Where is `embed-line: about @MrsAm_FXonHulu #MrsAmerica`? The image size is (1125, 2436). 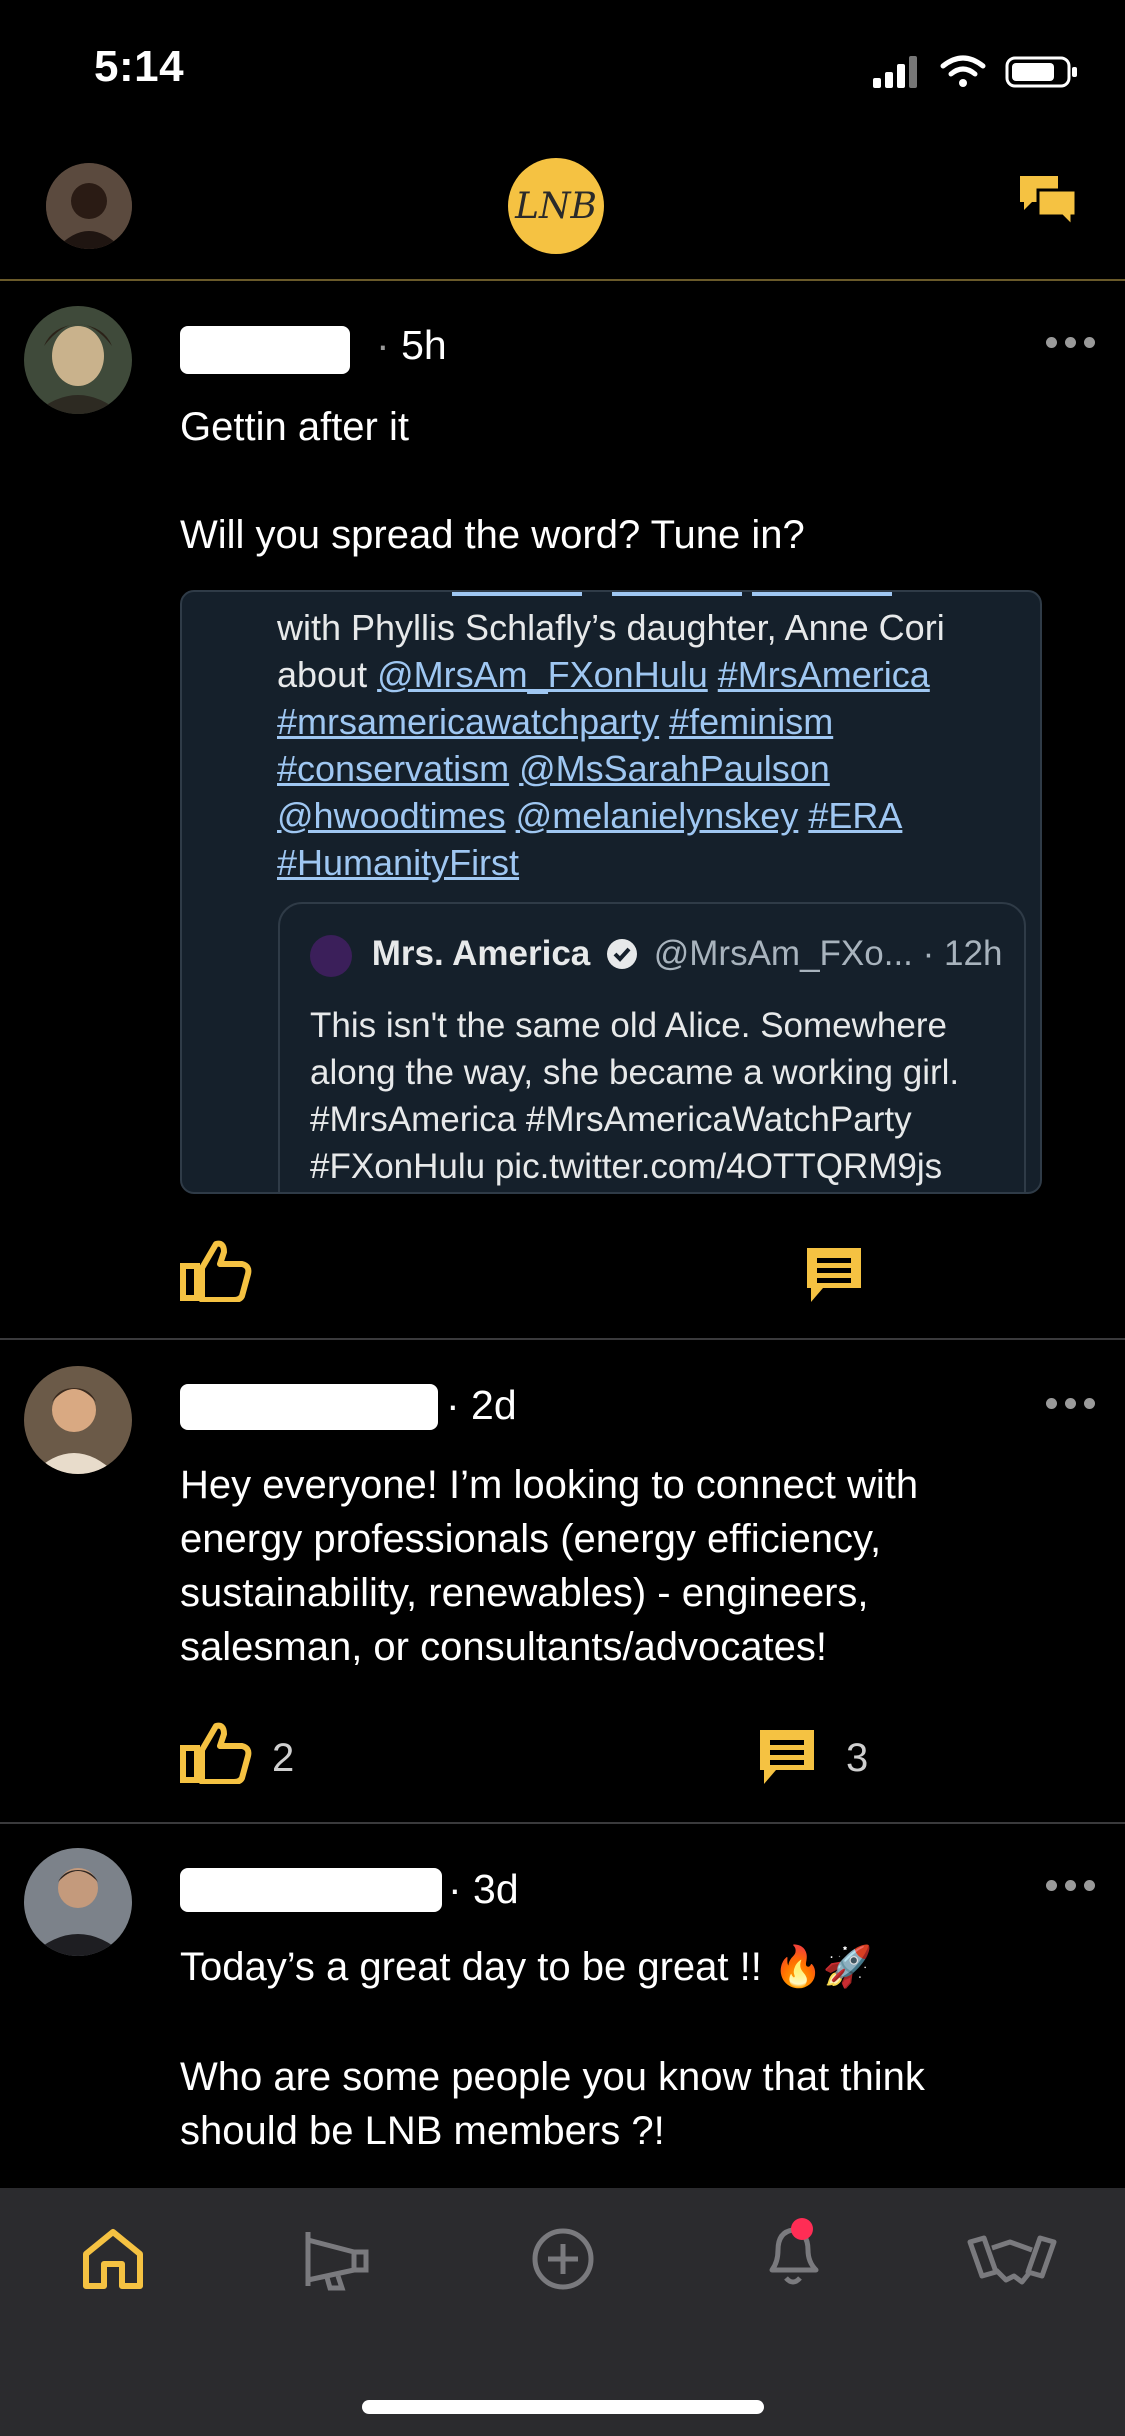 embed-line: about @MrsAm_FXonHulu #MrsAmerica is located at coordinates (647, 674).